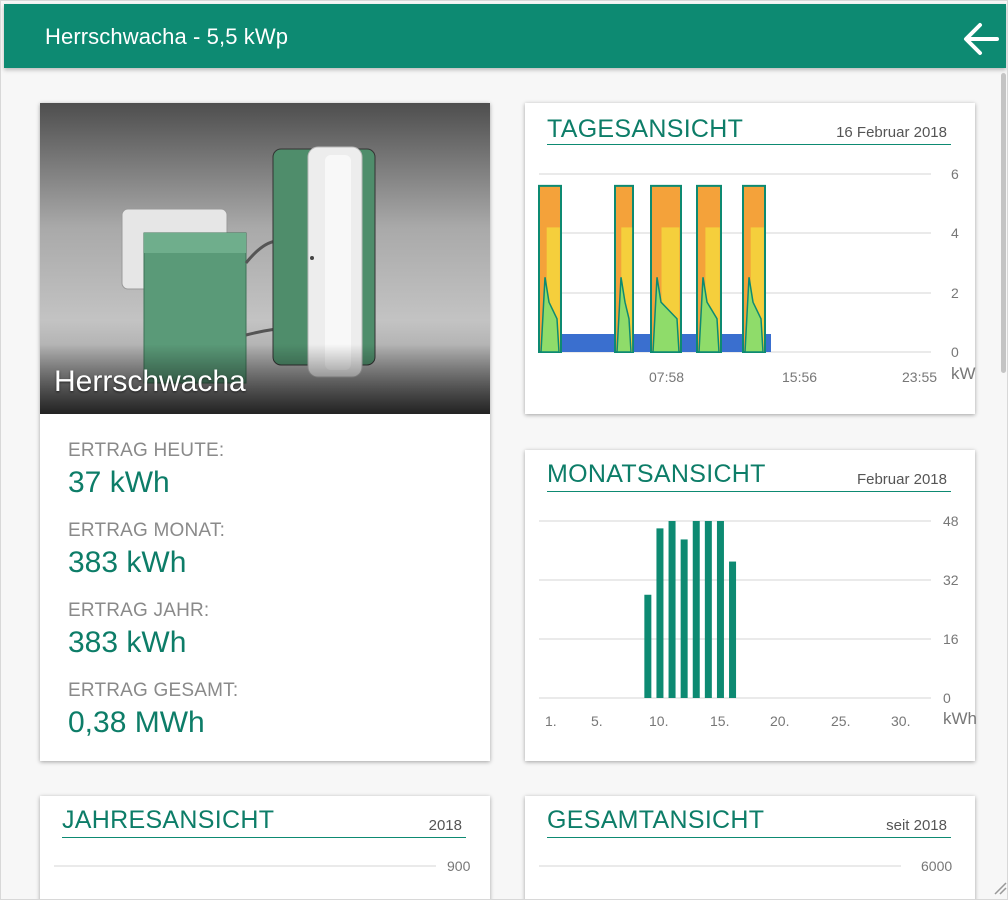 Image resolution: width=1008 pixels, height=900 pixels. I want to click on day-chart: 6 4 2 0 07:58 15:56 23:55 kW, so click(757, 275).